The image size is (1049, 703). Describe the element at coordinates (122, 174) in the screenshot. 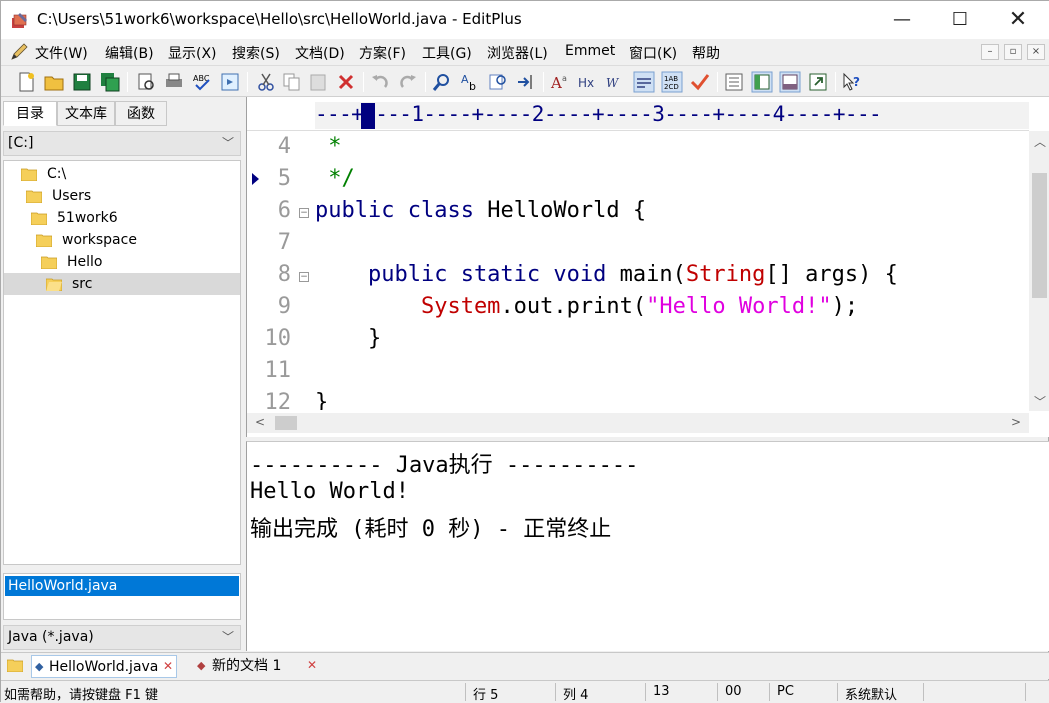

I see `tree-item: C:\` at that location.